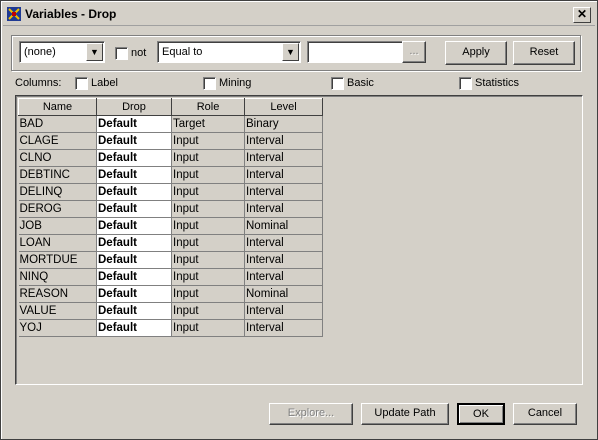 The height and width of the screenshot is (440, 598). I want to click on update-path-button: Update Path, so click(405, 414).